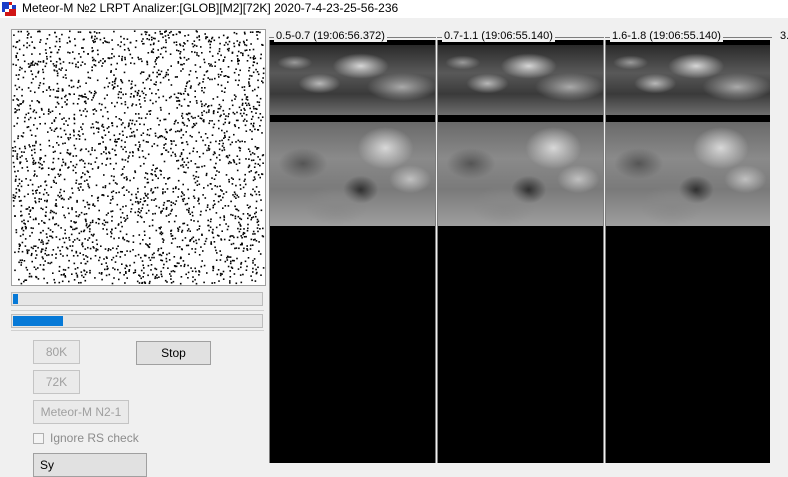 The width and height of the screenshot is (788, 477). Describe the element at coordinates (9, 9) in the screenshot. I see `app-icon` at that location.